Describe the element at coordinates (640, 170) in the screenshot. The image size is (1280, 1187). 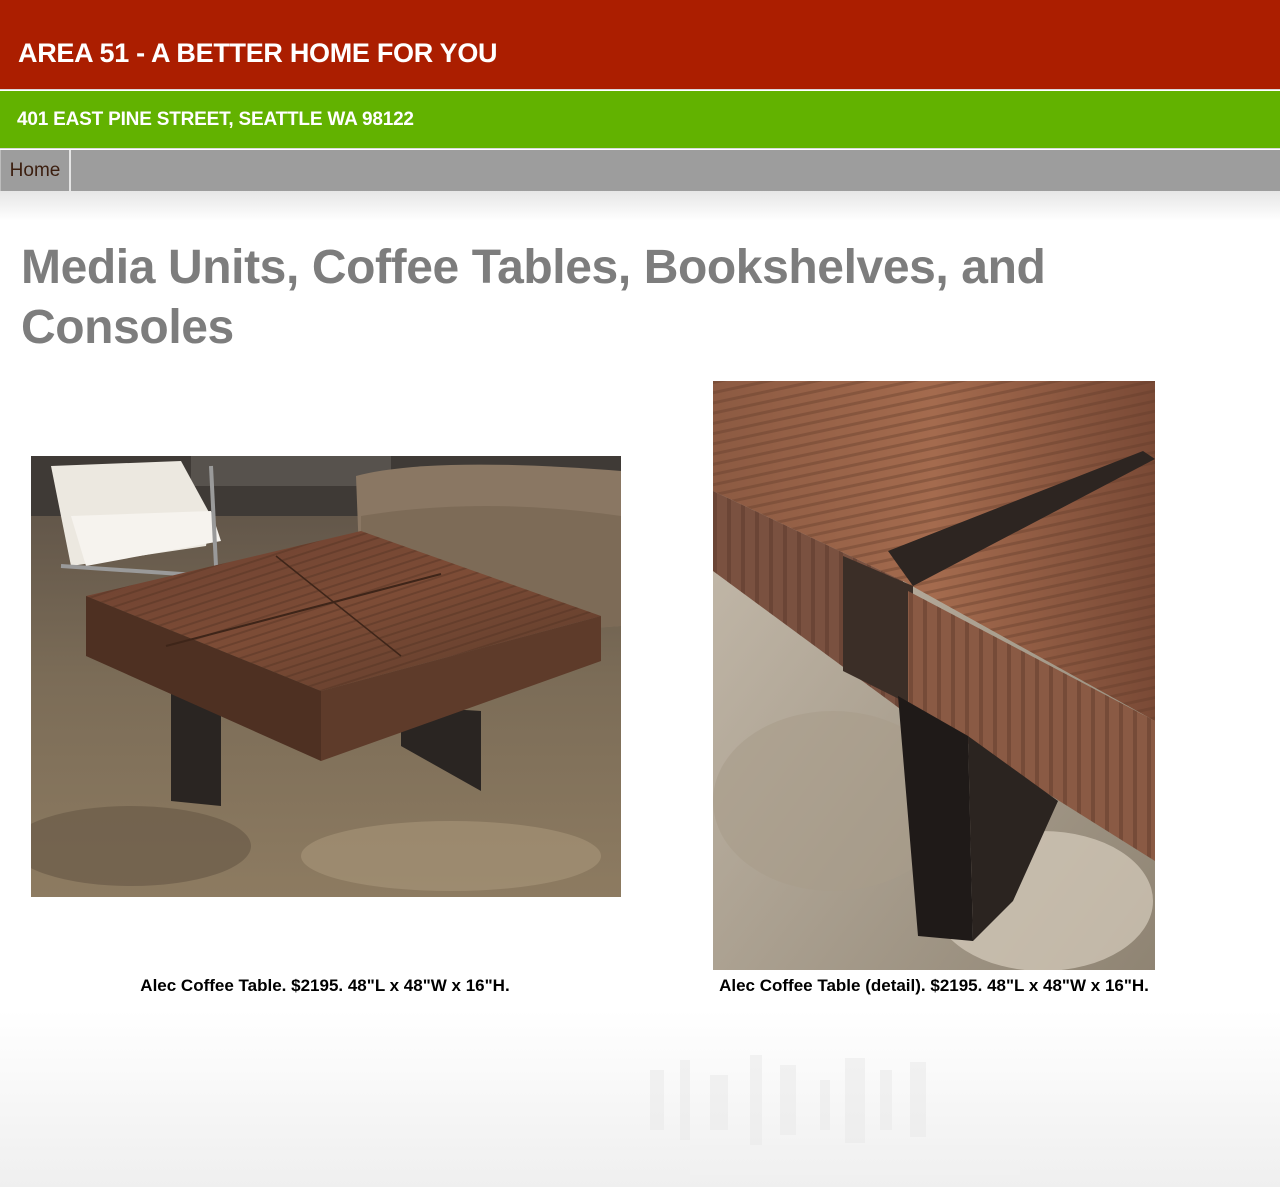
I see `nav-bar` at that location.